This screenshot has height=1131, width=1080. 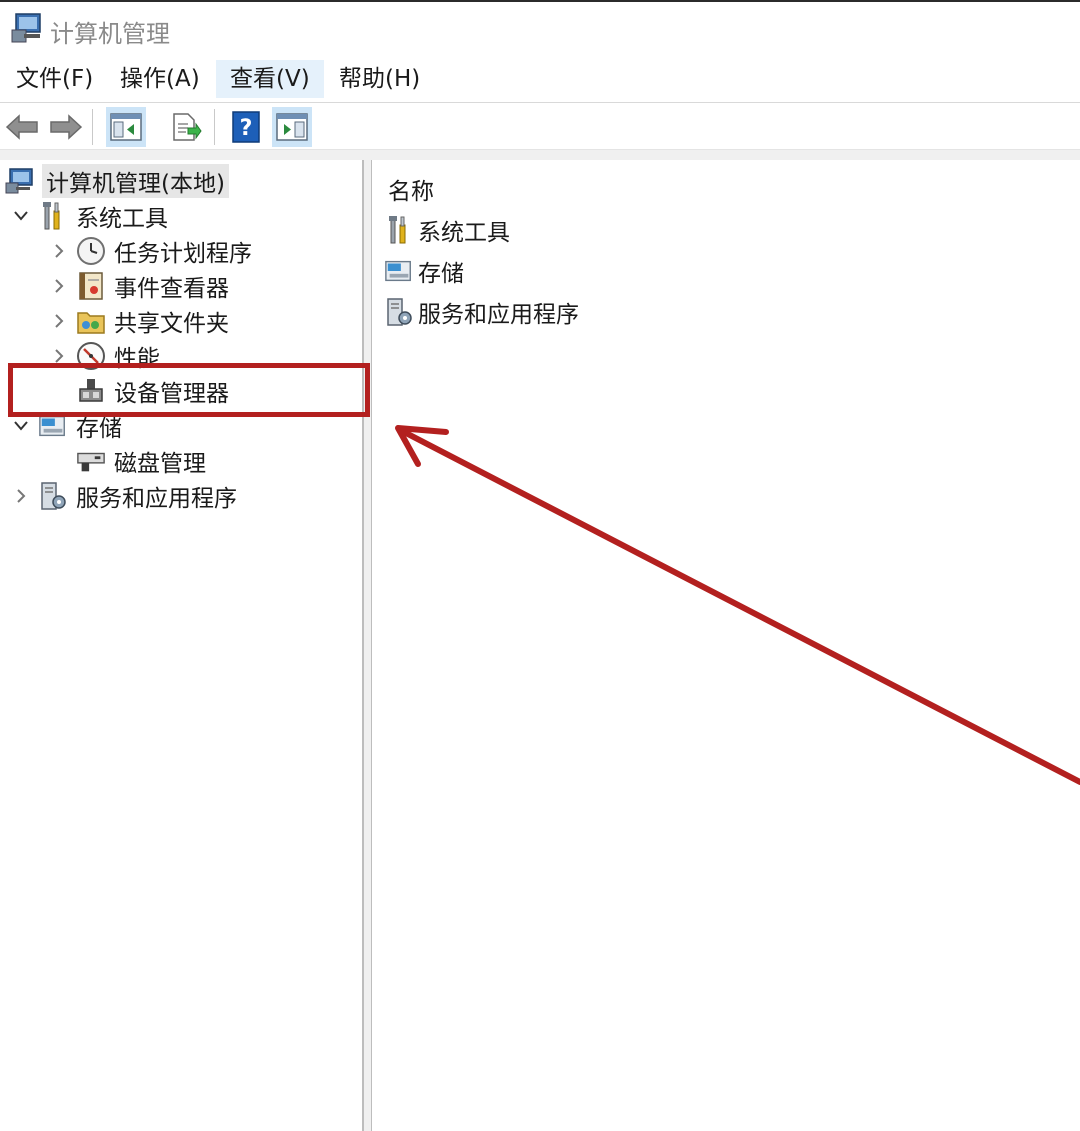 I want to click on menu-view: 查看(V), so click(x=270, y=79).